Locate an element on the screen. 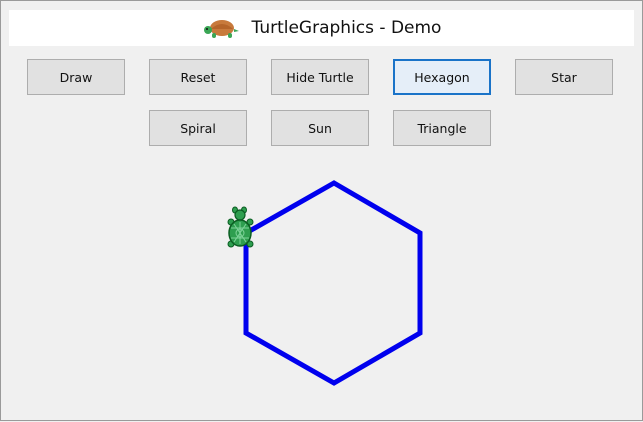 This screenshot has height=422, width=643. sun-button: Sun is located at coordinates (320, 128).